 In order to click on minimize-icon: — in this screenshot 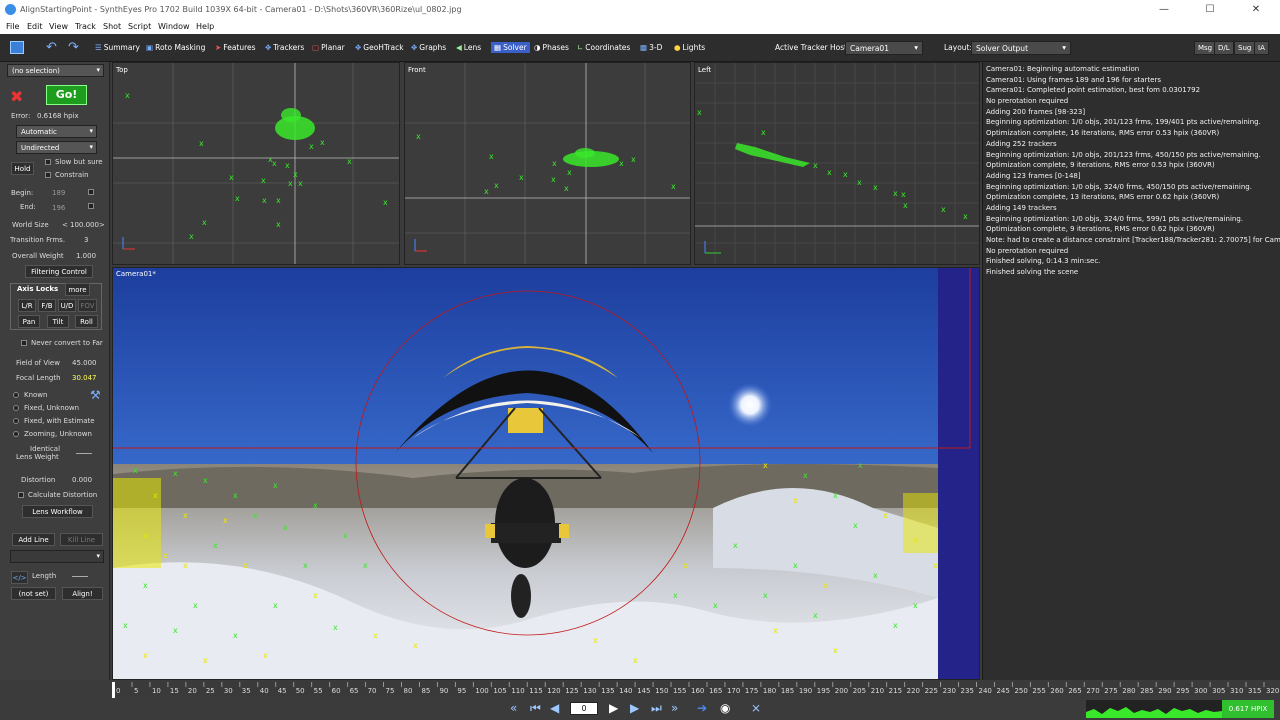, I will do `click(1164, 9)`.